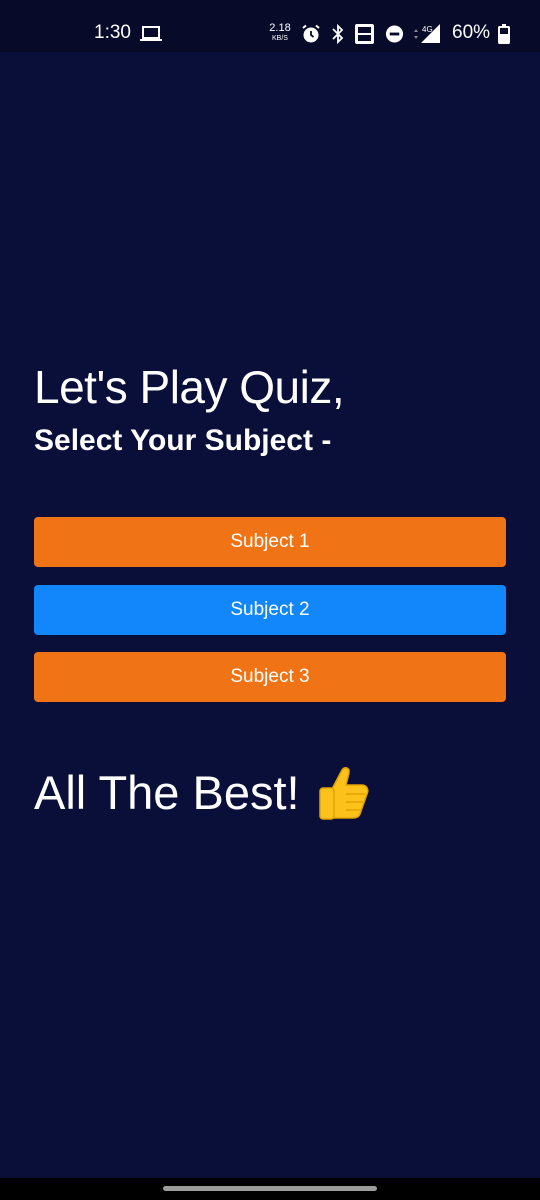 This screenshot has width=540, height=1200. Describe the element at coordinates (394, 34) in the screenshot. I see `do-not-disturb-icon` at that location.